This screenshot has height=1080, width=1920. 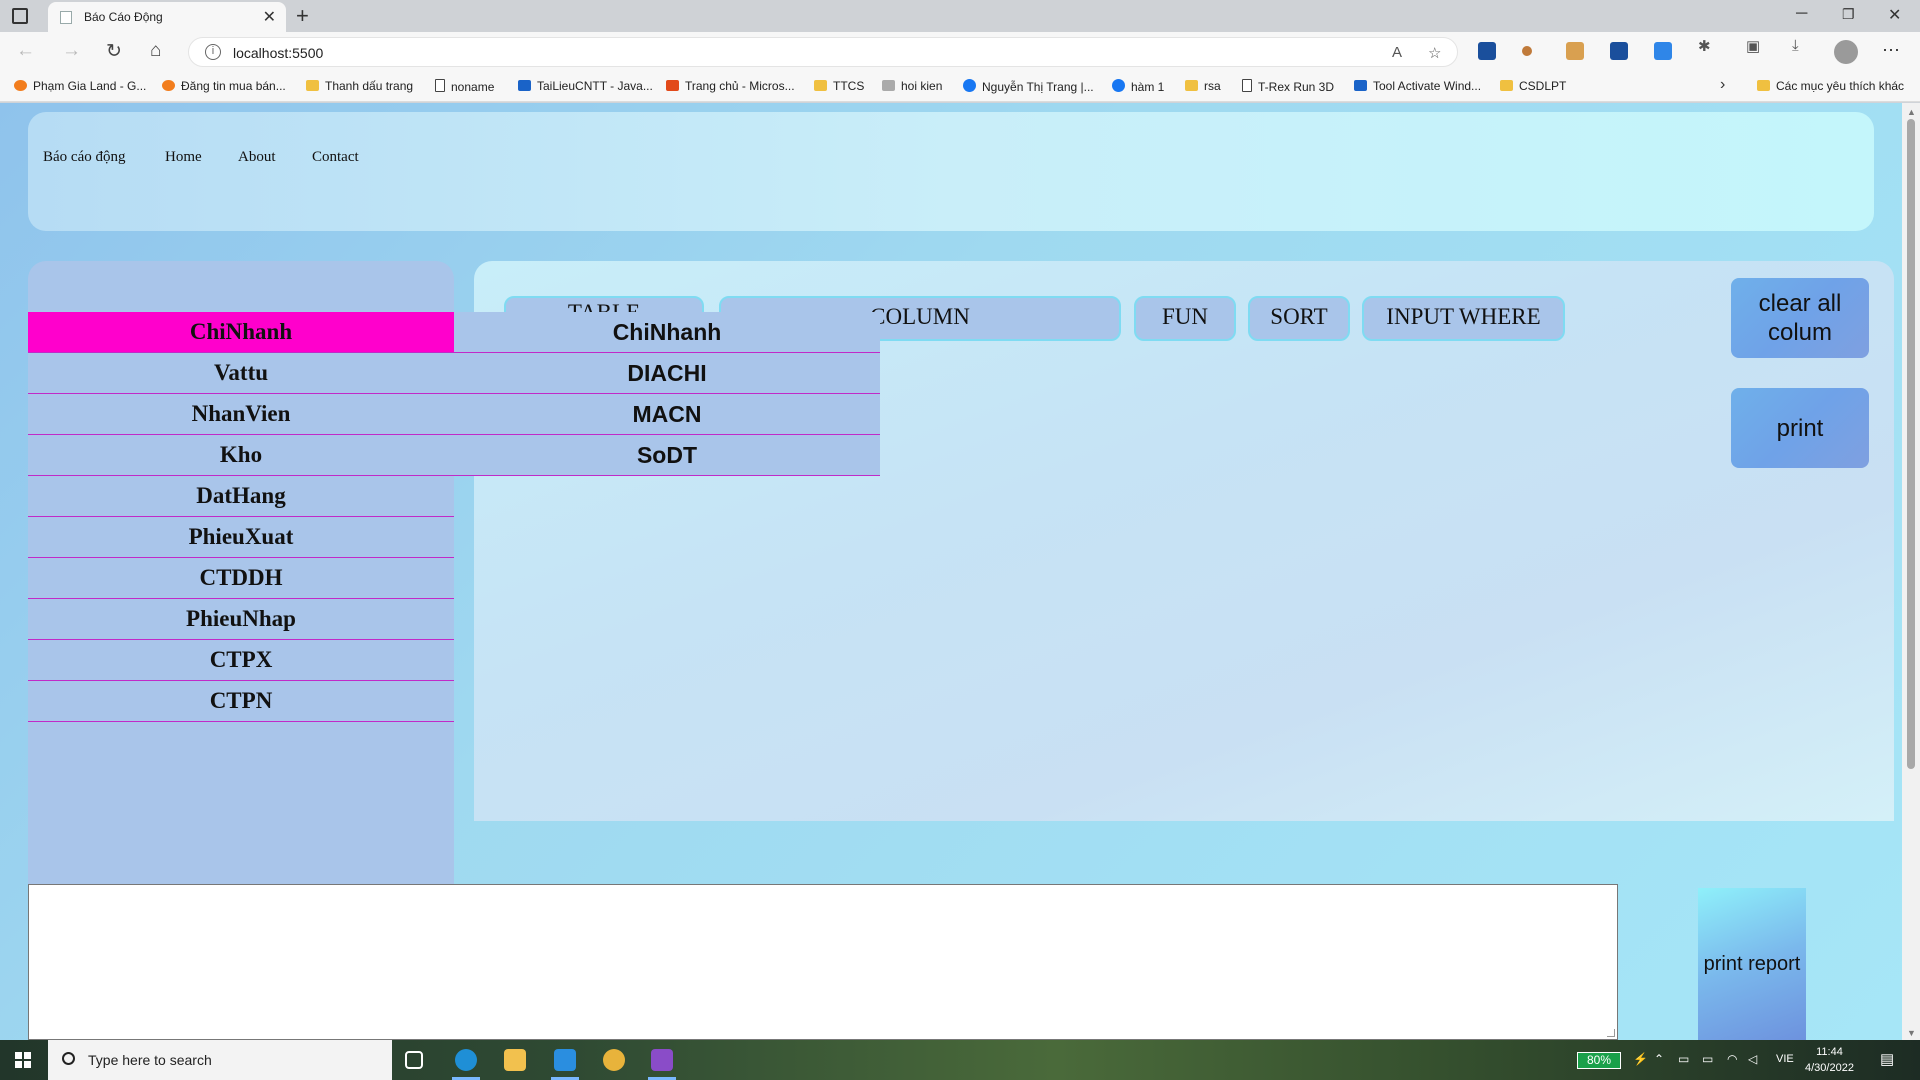 I want to click on chevron-up-icon: ⌃, so click(x=1659, y=1059).